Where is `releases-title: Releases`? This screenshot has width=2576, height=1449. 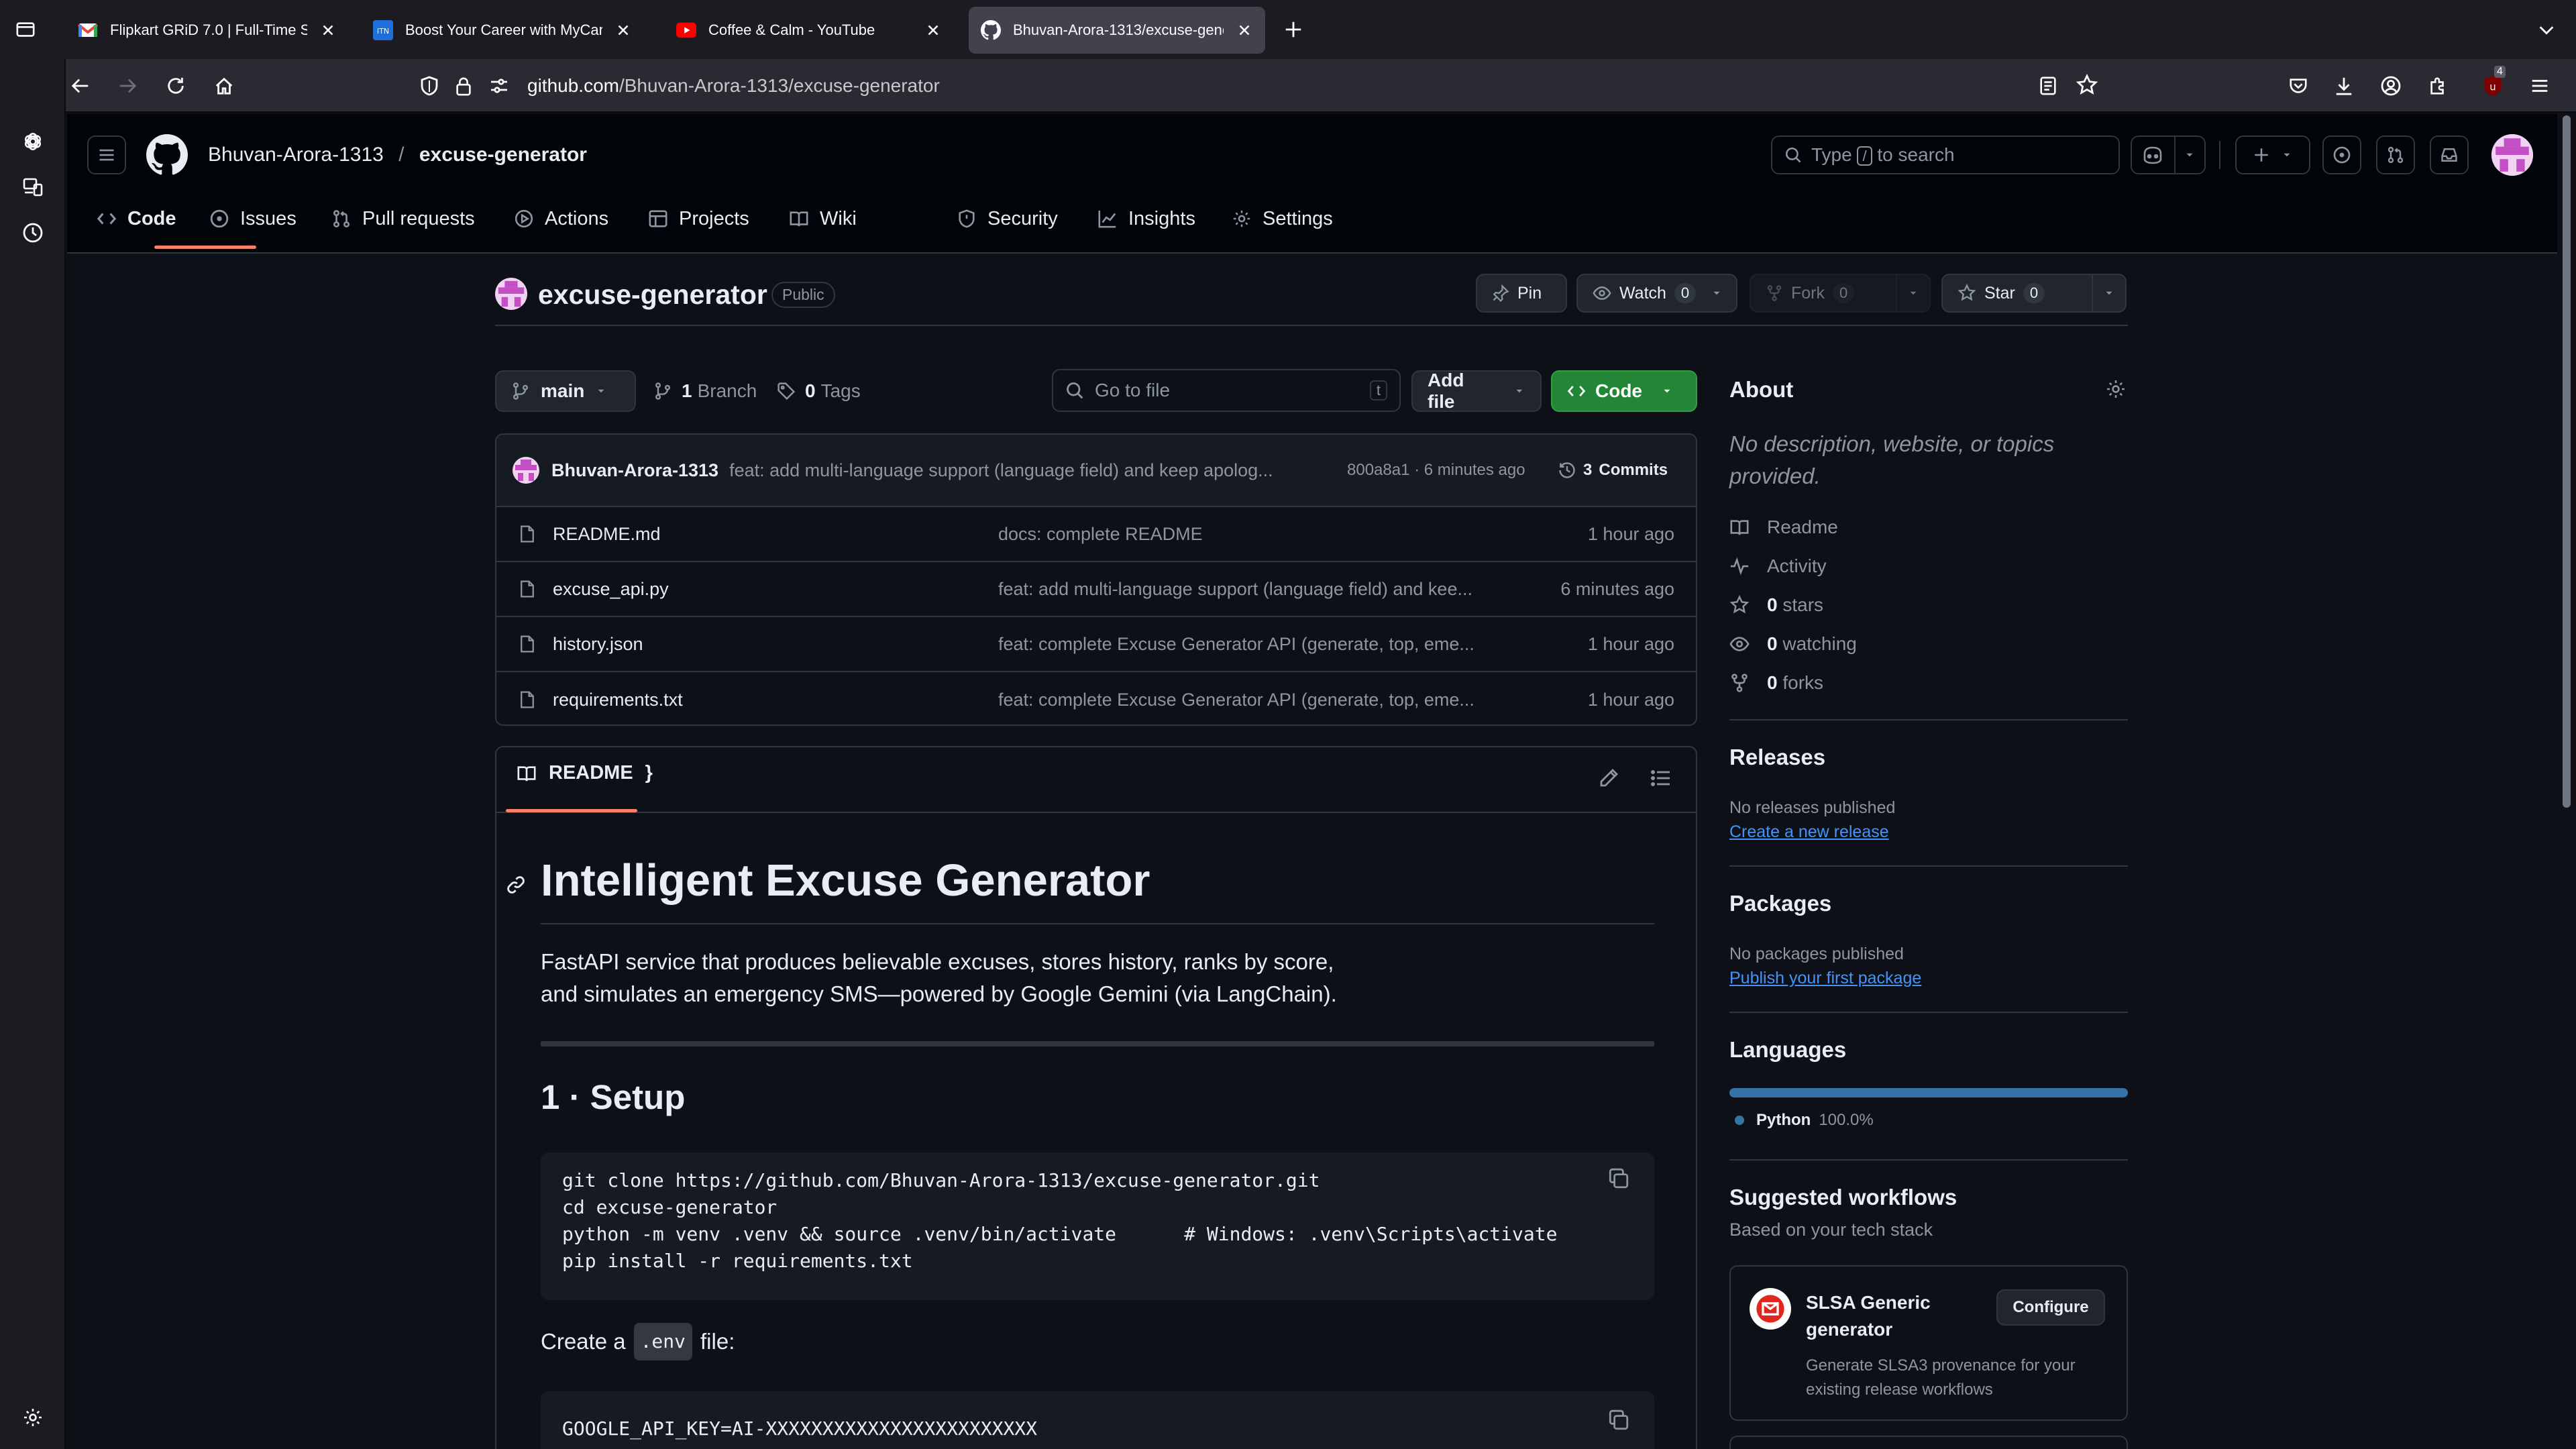
releases-title: Releases is located at coordinates (1777, 757).